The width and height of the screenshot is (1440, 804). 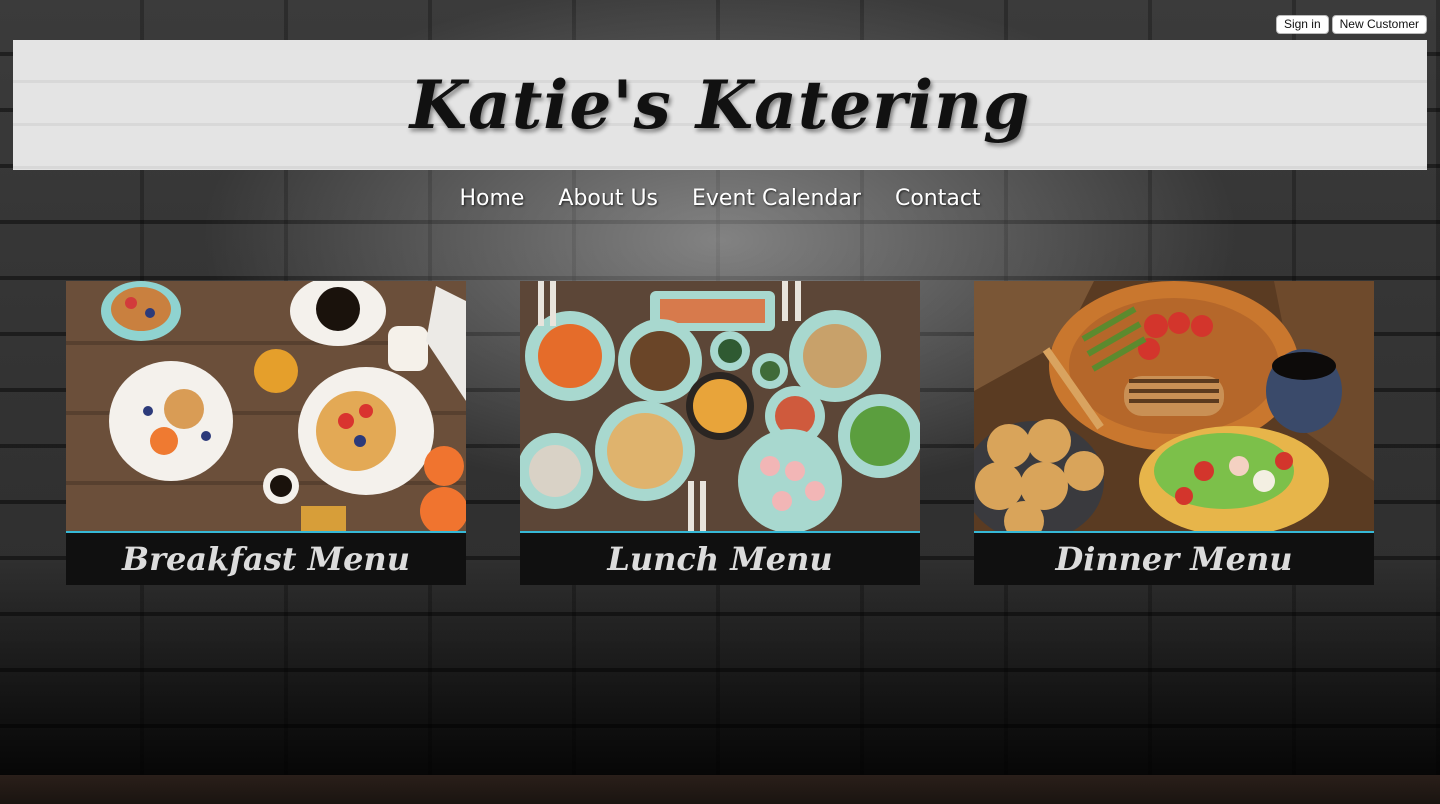 What do you see at coordinates (1379, 24) in the screenshot?
I see `new-customer-button: New Customer` at bounding box center [1379, 24].